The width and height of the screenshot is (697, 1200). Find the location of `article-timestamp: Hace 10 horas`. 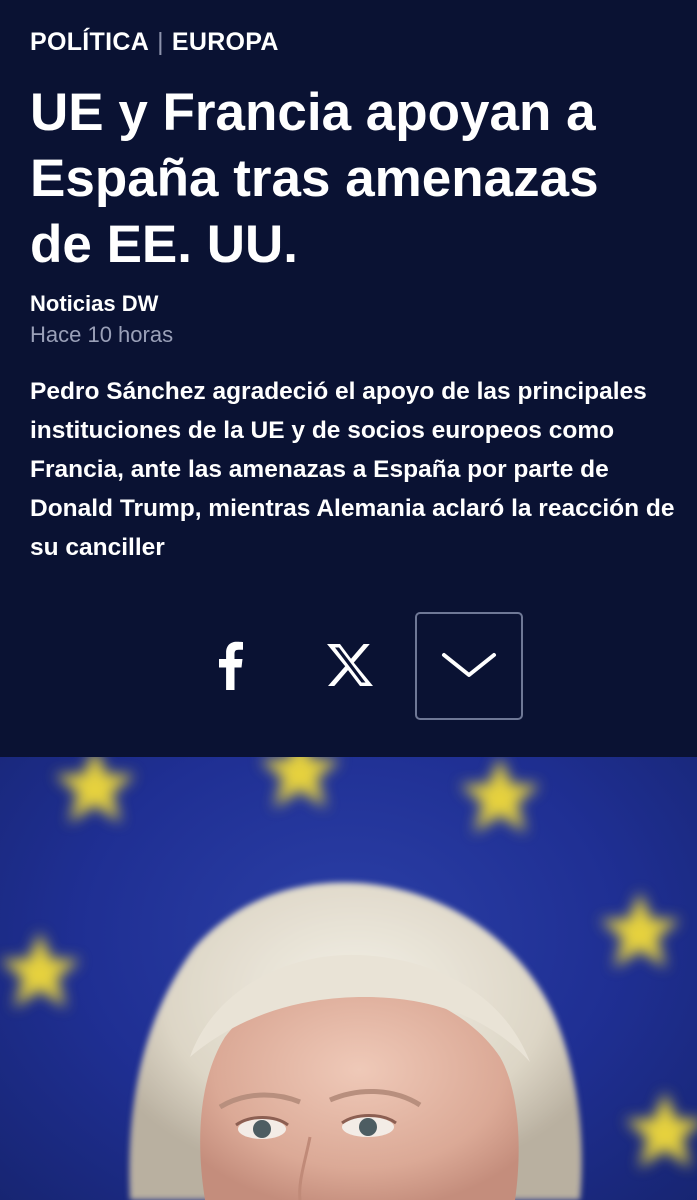

article-timestamp: Hace 10 horas is located at coordinates (102, 334).